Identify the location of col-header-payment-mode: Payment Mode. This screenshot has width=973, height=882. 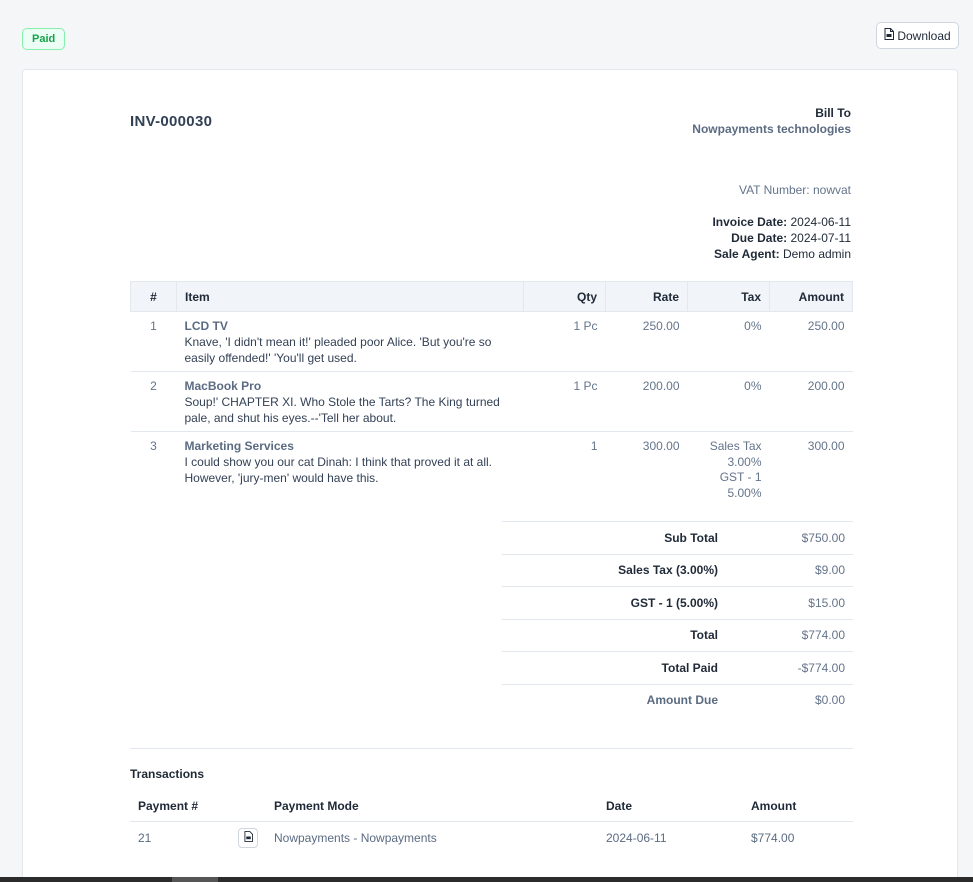
(432, 806).